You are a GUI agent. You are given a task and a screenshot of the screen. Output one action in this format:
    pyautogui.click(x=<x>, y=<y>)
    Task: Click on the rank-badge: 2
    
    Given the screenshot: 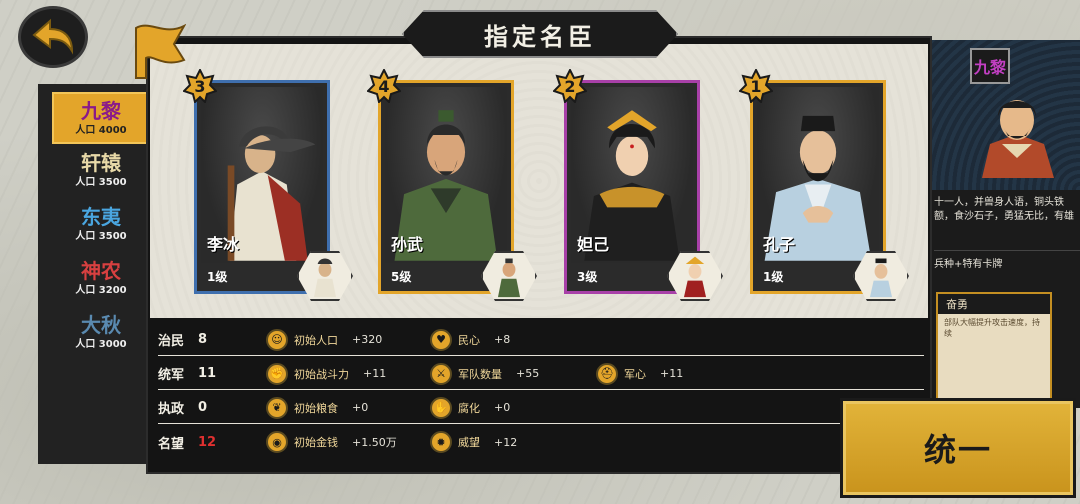 What is the action you would take?
    pyautogui.click(x=570, y=86)
    